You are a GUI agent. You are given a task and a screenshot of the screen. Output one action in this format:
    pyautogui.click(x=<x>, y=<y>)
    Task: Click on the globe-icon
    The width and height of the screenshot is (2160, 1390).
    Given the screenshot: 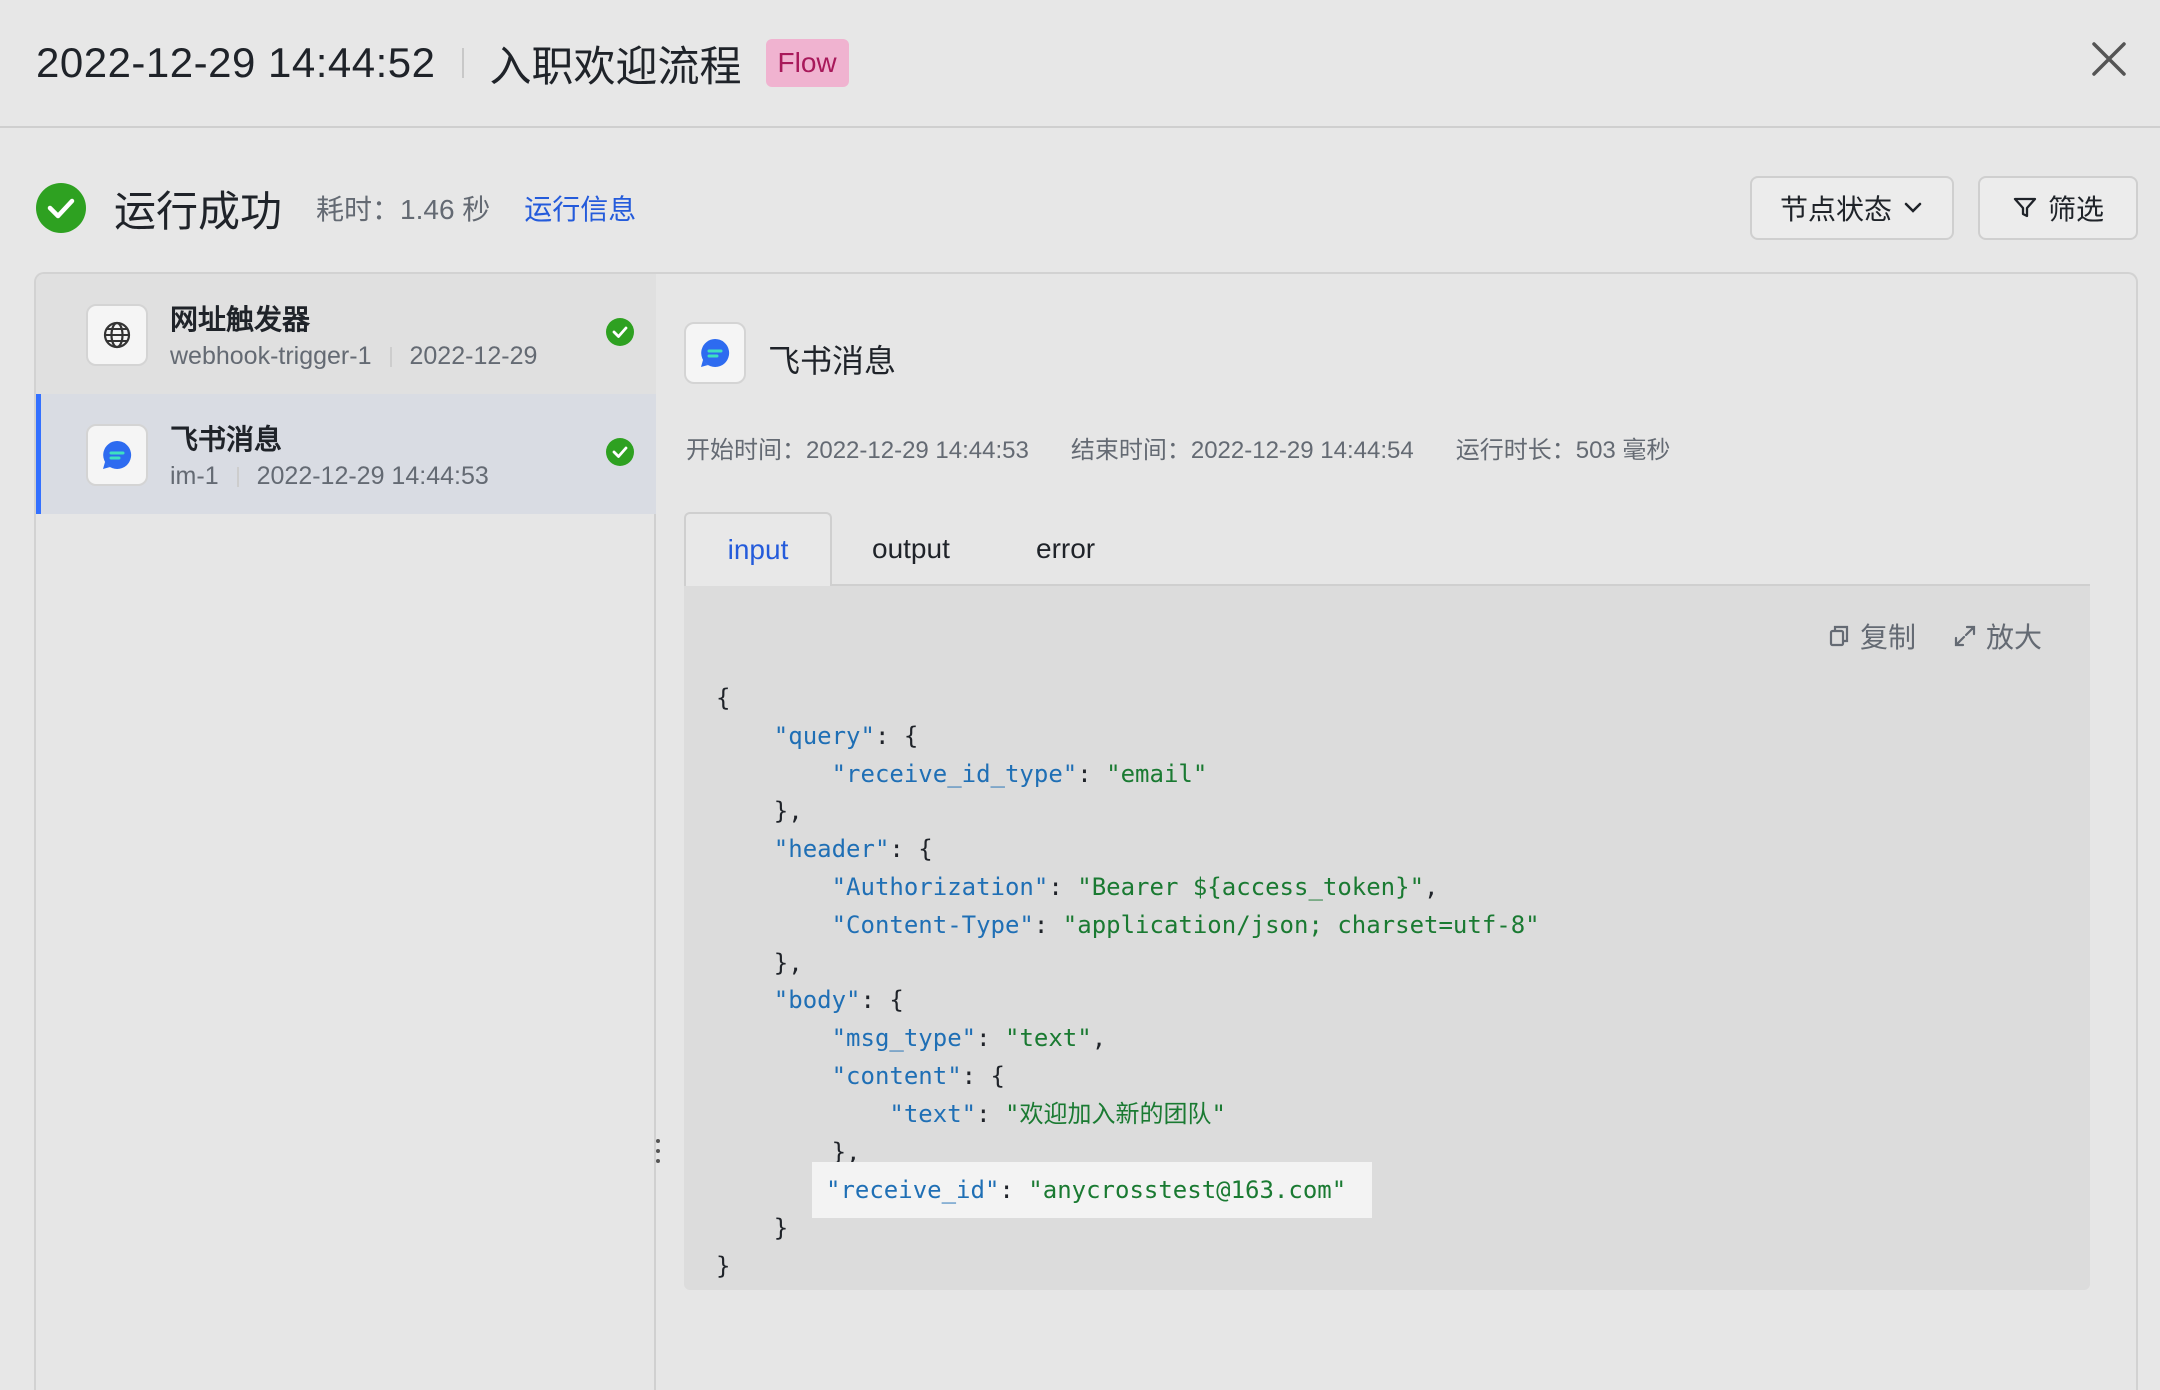 What is the action you would take?
    pyautogui.click(x=117, y=335)
    